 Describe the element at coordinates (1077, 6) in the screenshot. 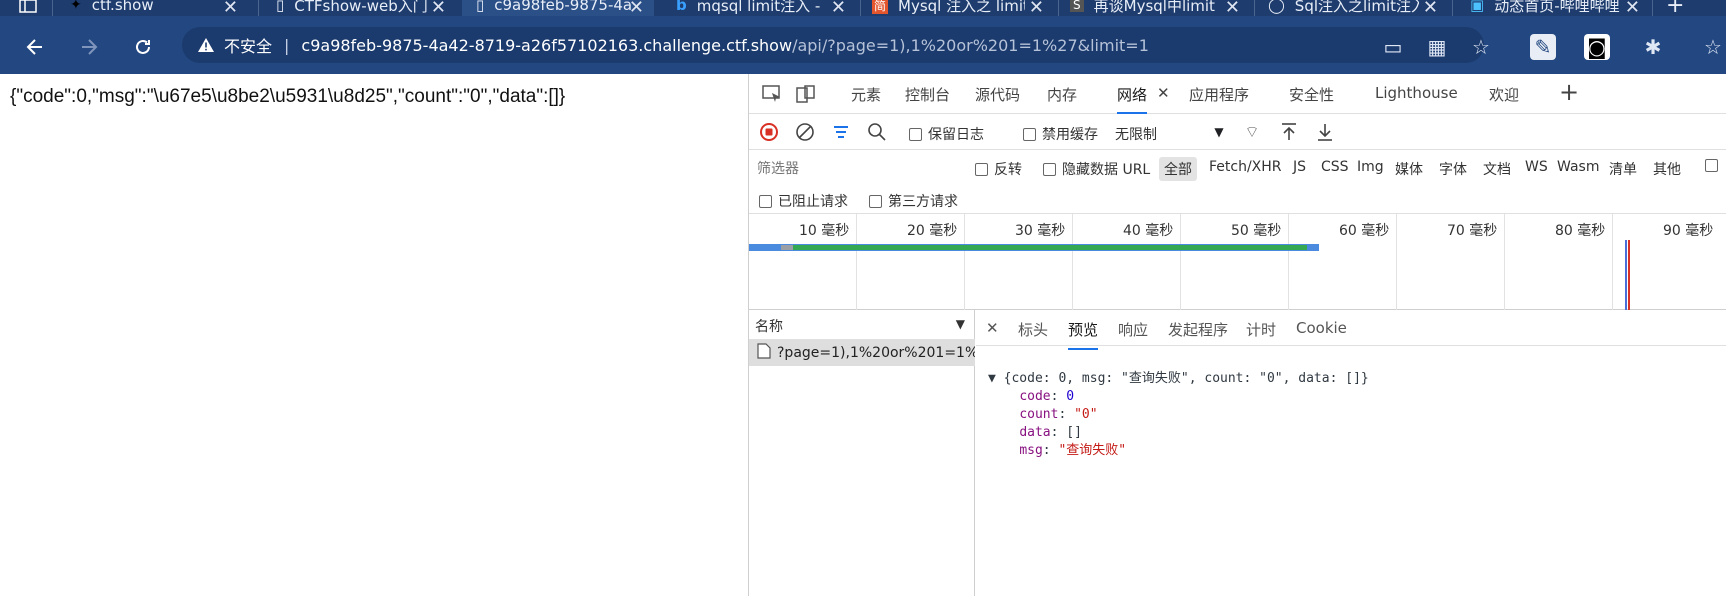

I see `s-icon: S` at that location.